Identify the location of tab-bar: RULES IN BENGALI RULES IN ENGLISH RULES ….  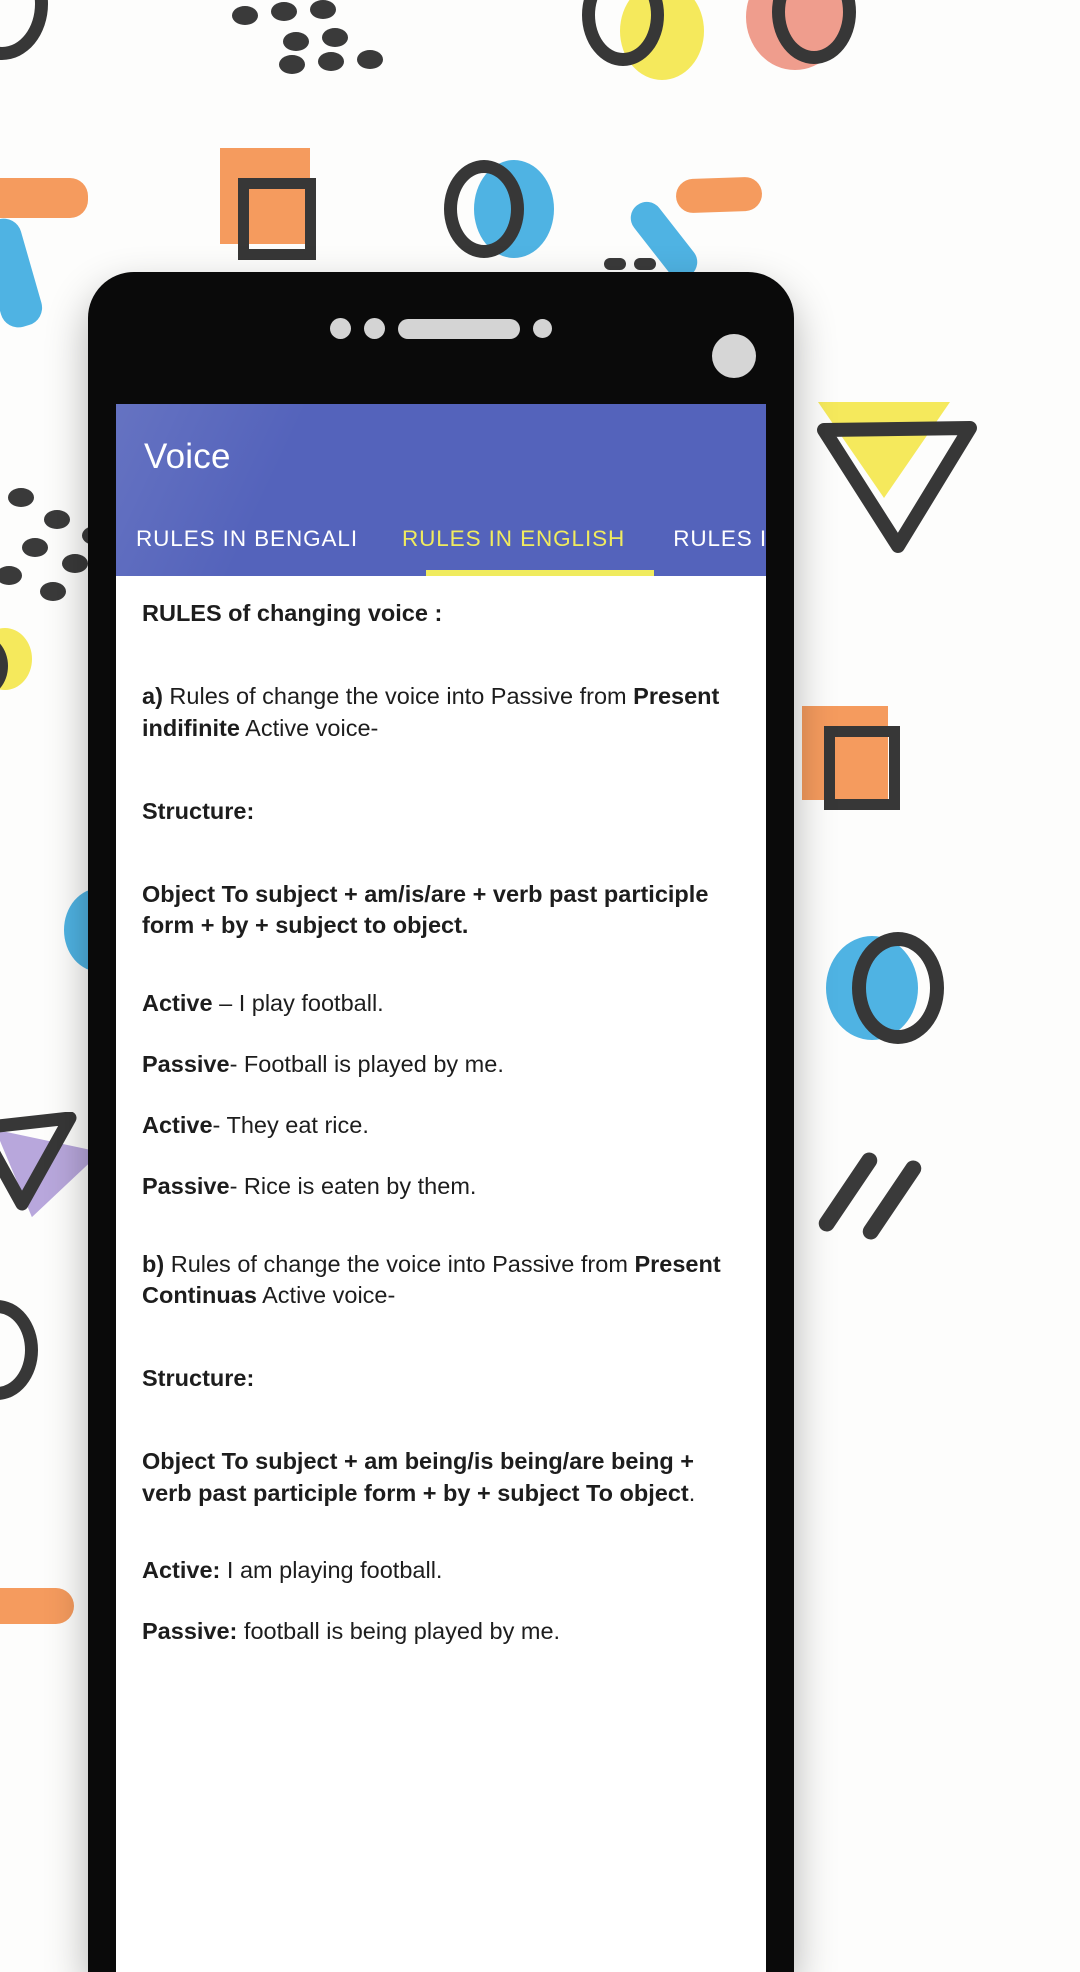
(441, 539).